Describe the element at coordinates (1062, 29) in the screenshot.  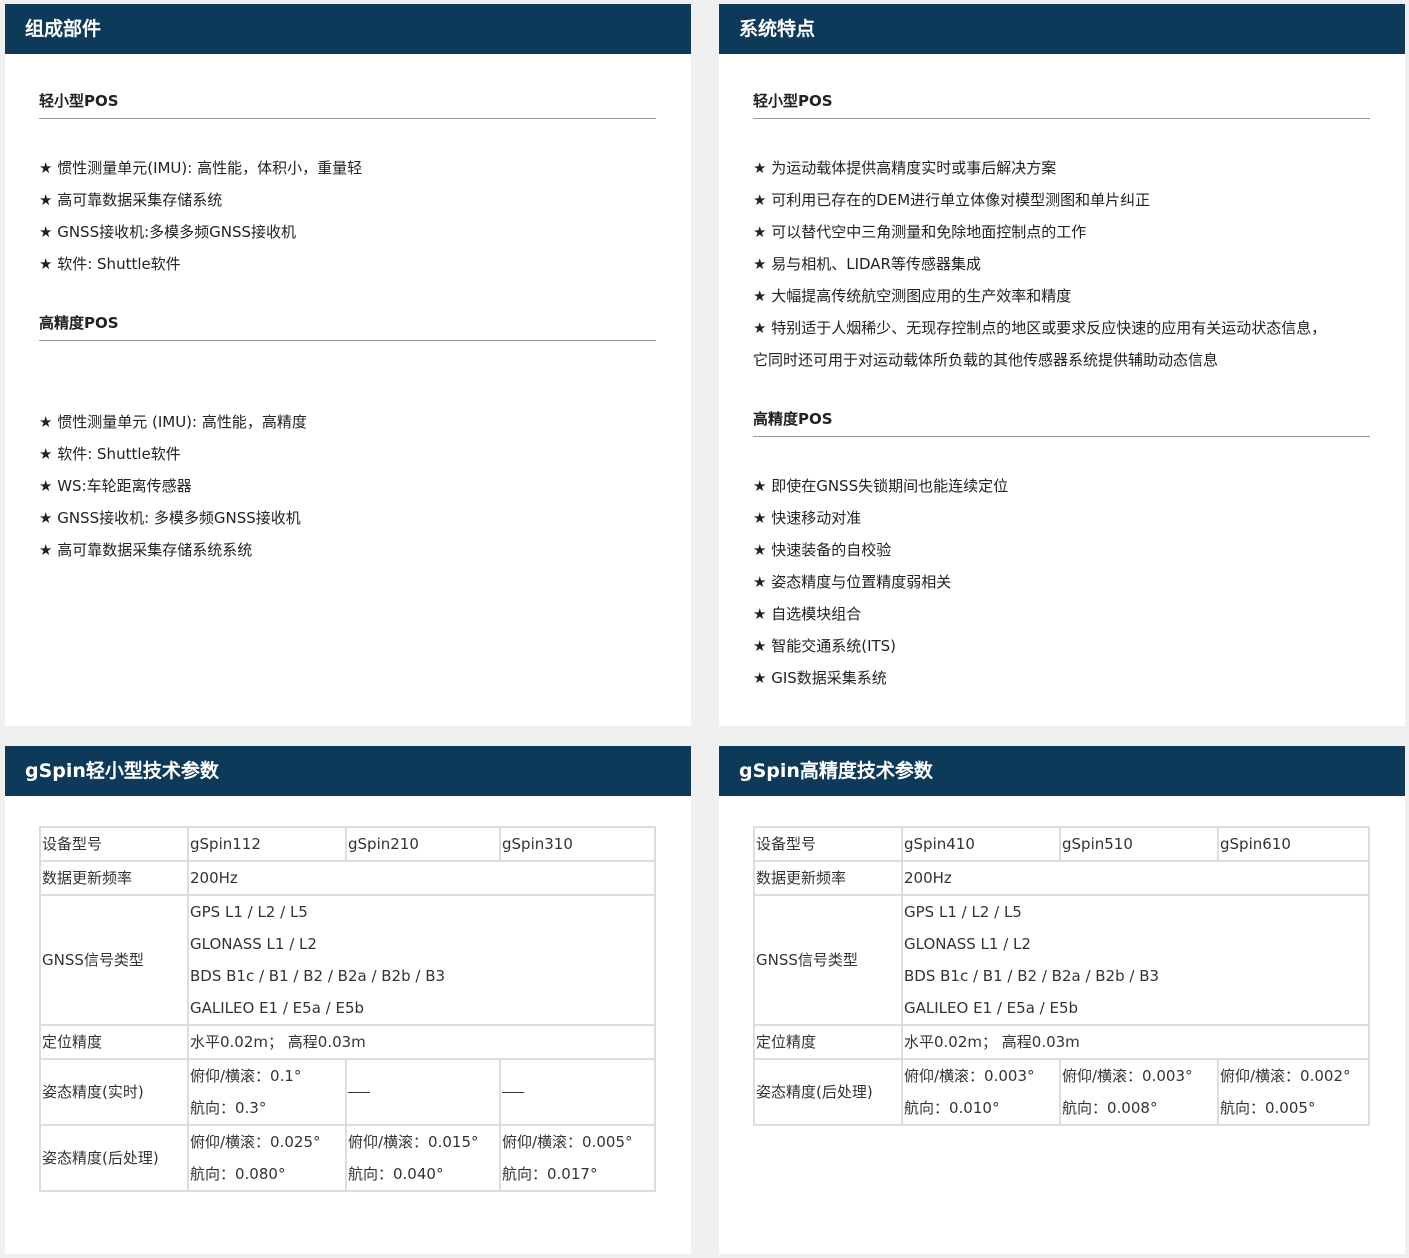
I see `features-title: 系统特点` at that location.